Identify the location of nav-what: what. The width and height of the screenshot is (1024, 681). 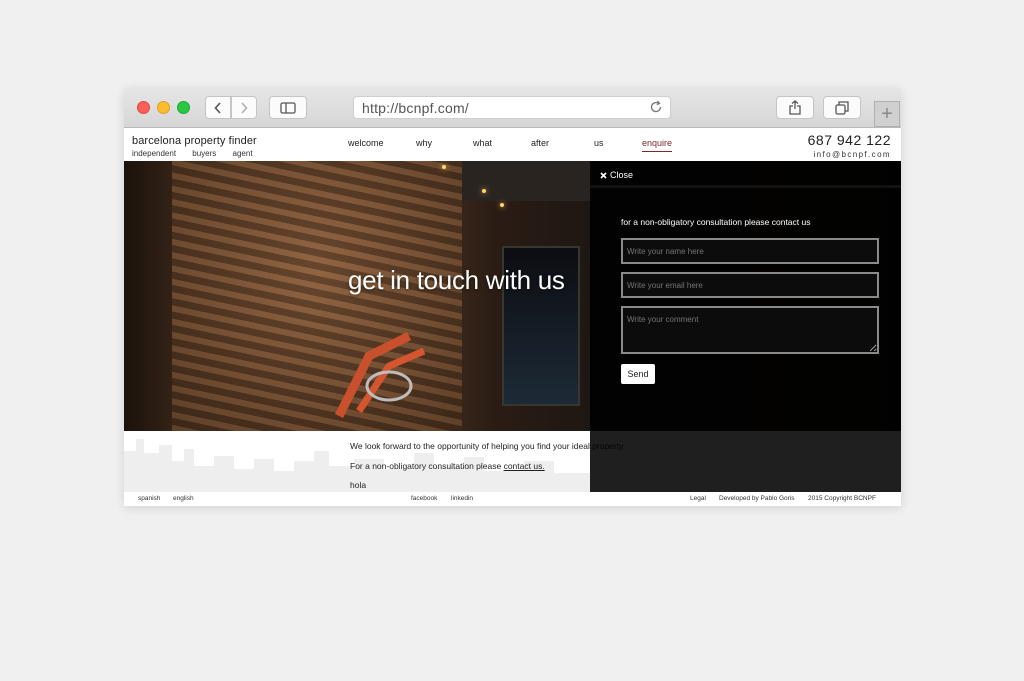
(482, 143).